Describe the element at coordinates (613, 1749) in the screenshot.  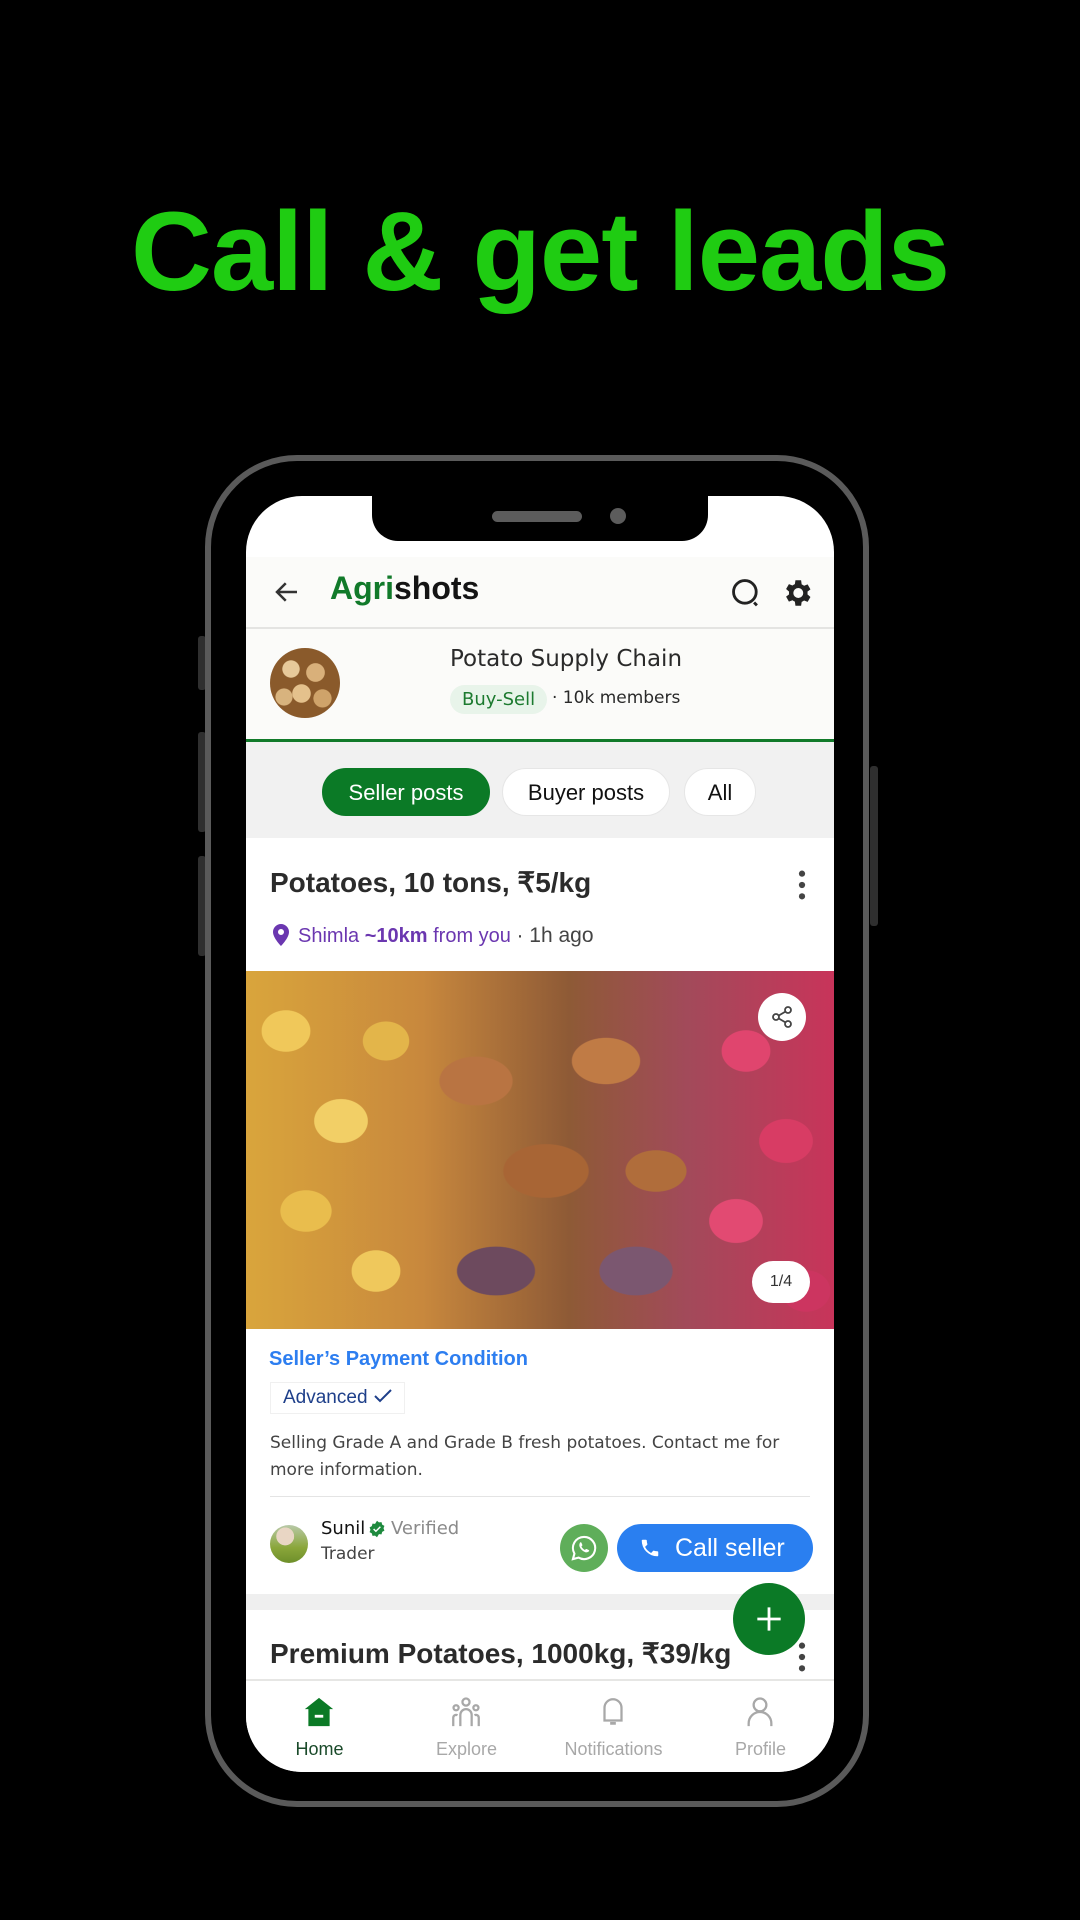
I see `nav-label: Notifications` at that location.